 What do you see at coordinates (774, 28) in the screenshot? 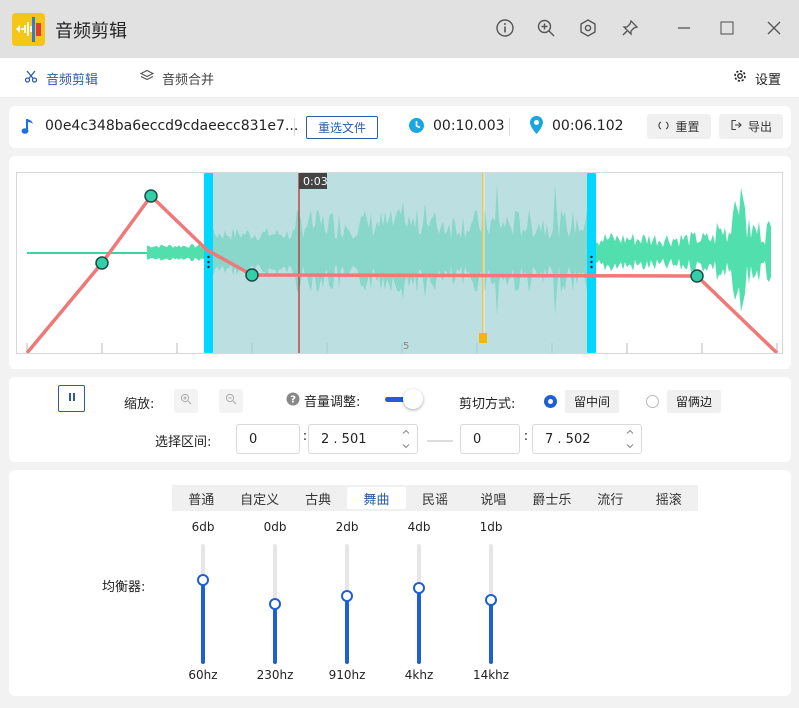
I see `close-icon` at bounding box center [774, 28].